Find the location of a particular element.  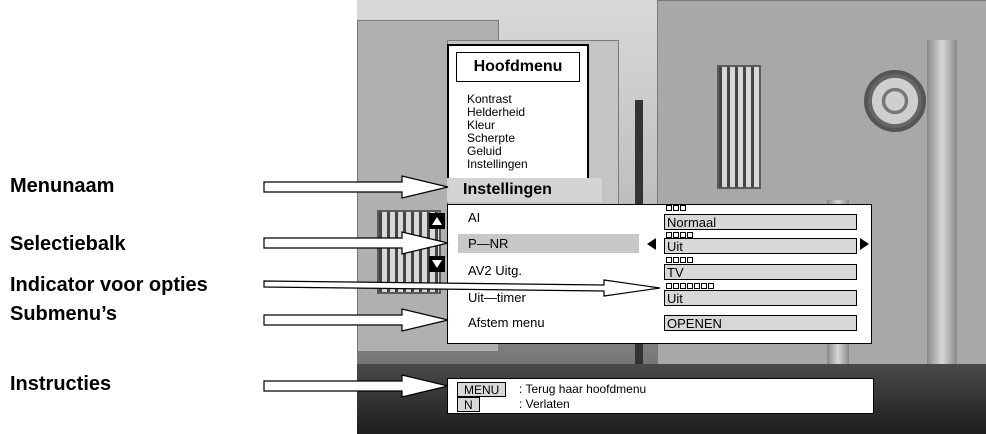

arrow-selectiebalk is located at coordinates (356, 243).